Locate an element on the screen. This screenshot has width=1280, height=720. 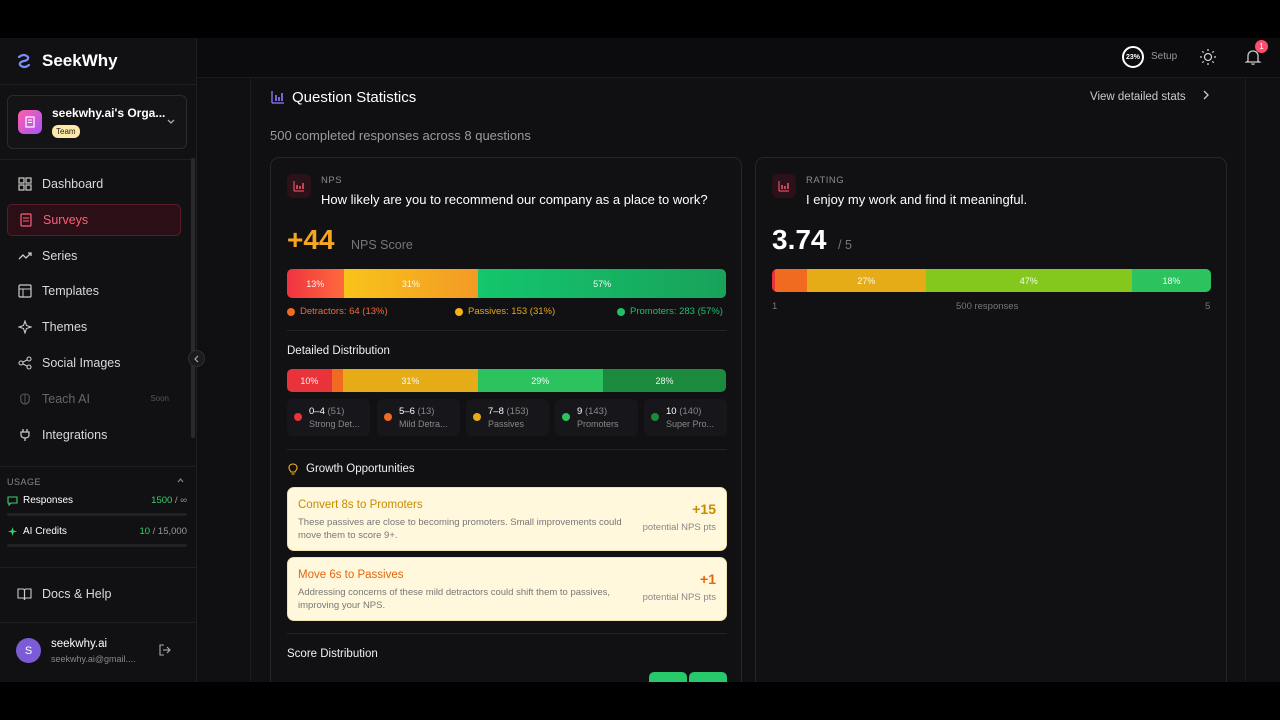
collapse-sidebar-button is located at coordinates (196, 358).